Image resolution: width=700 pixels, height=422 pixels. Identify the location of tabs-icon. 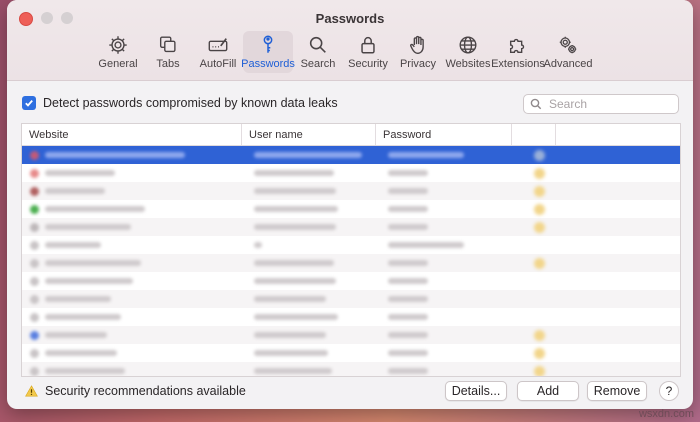
(167, 44).